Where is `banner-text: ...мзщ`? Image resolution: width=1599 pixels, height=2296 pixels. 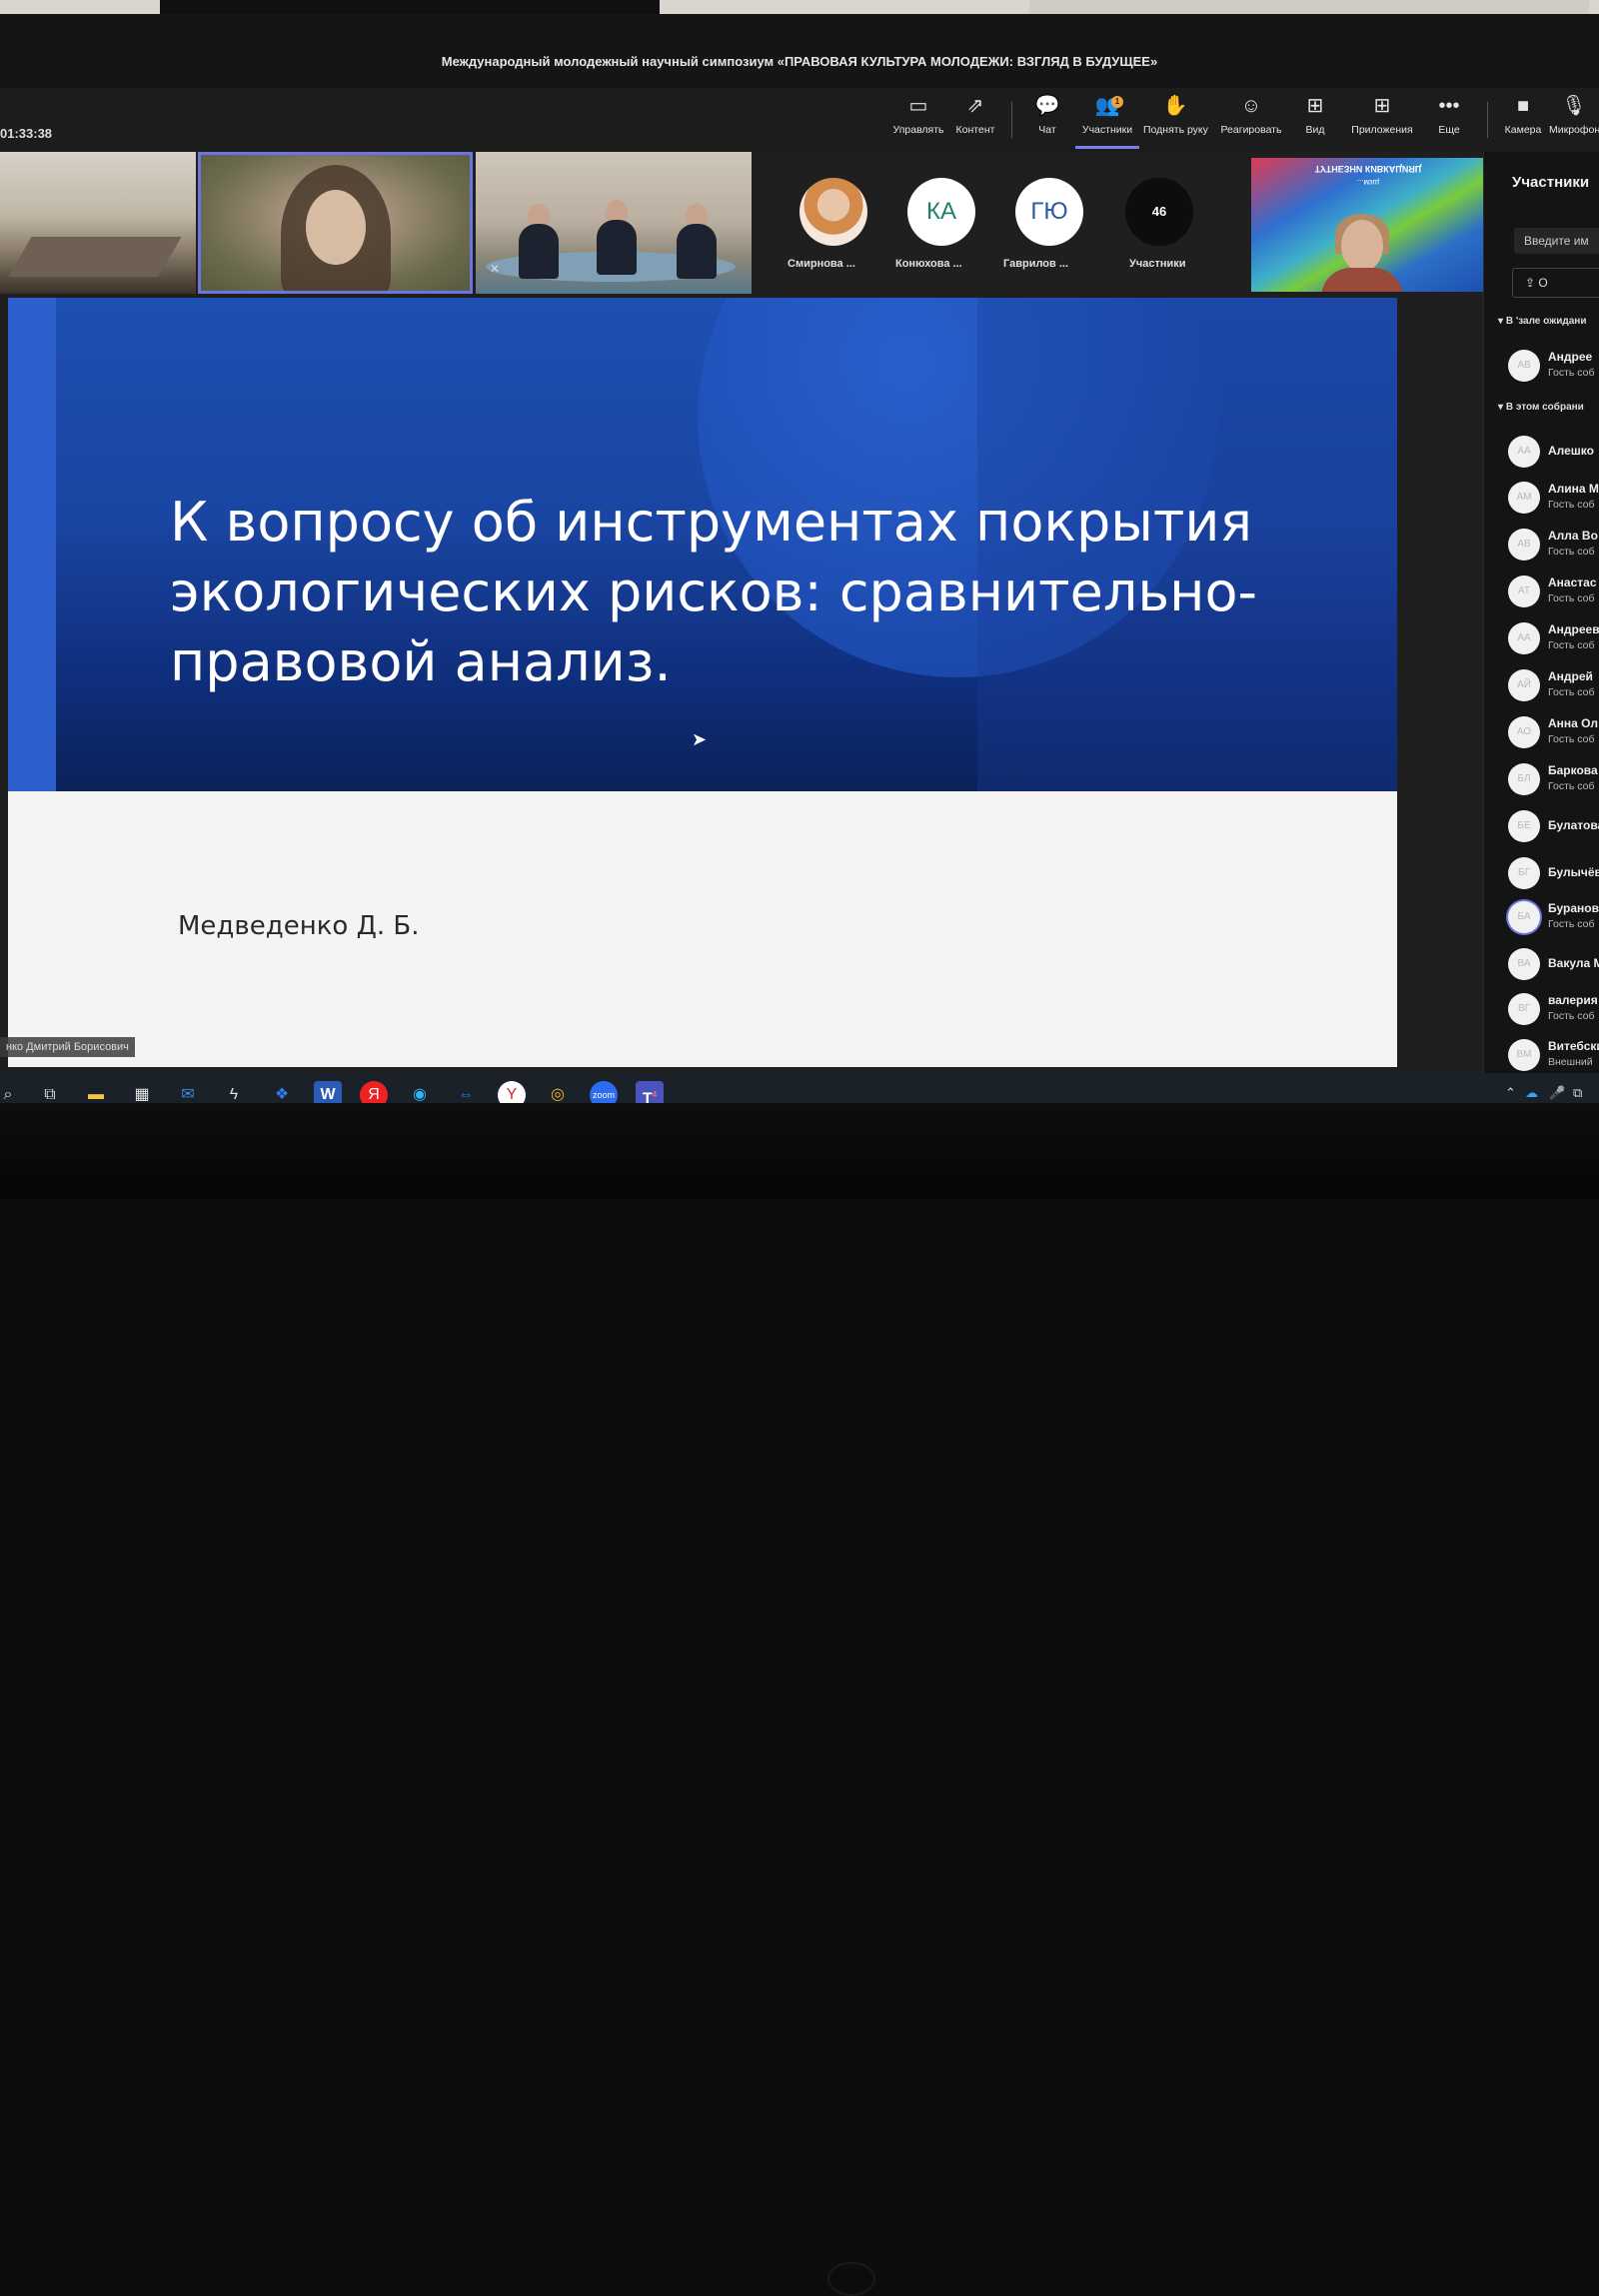 banner-text: ...мзщ is located at coordinates (1368, 182).